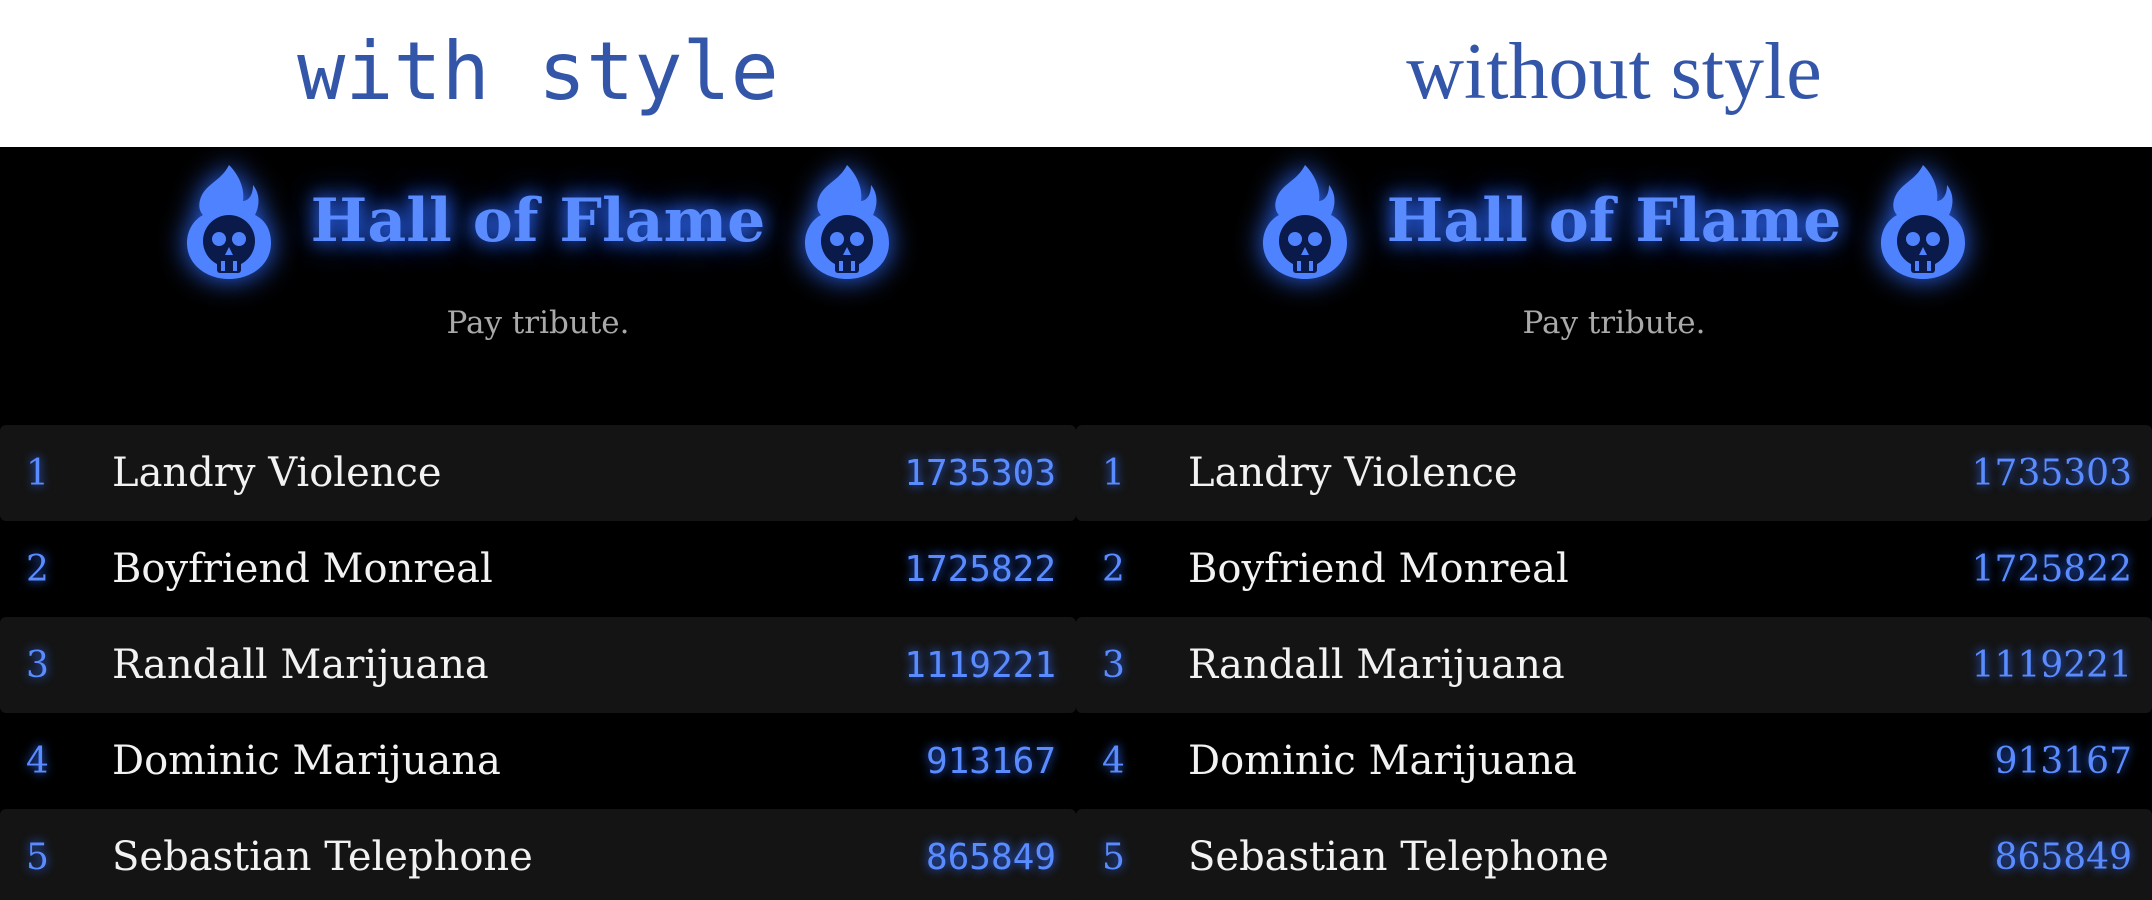 This screenshot has height=900, width=2152. Describe the element at coordinates (1614, 72) in the screenshot. I see `heading-without-style: without style` at that location.